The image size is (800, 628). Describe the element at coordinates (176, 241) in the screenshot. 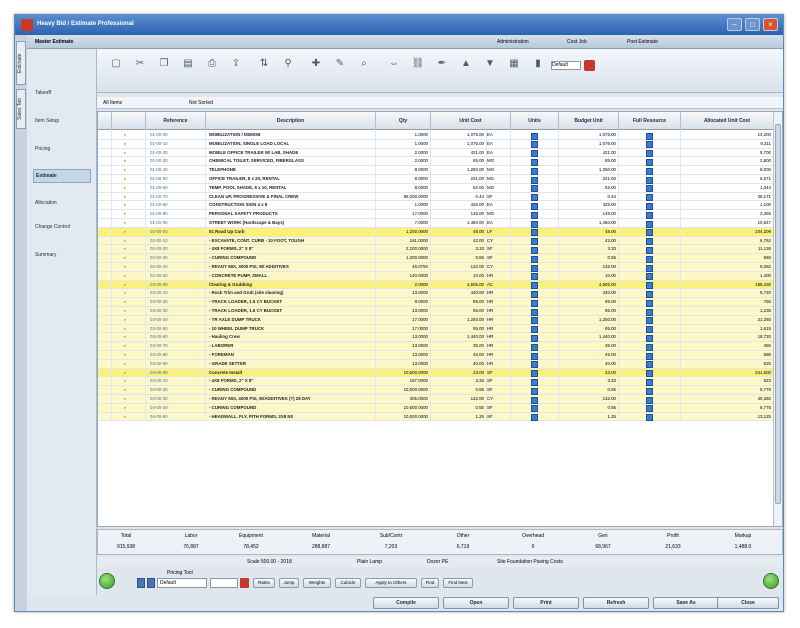

I see `cell-ref: 02-00-10` at that location.